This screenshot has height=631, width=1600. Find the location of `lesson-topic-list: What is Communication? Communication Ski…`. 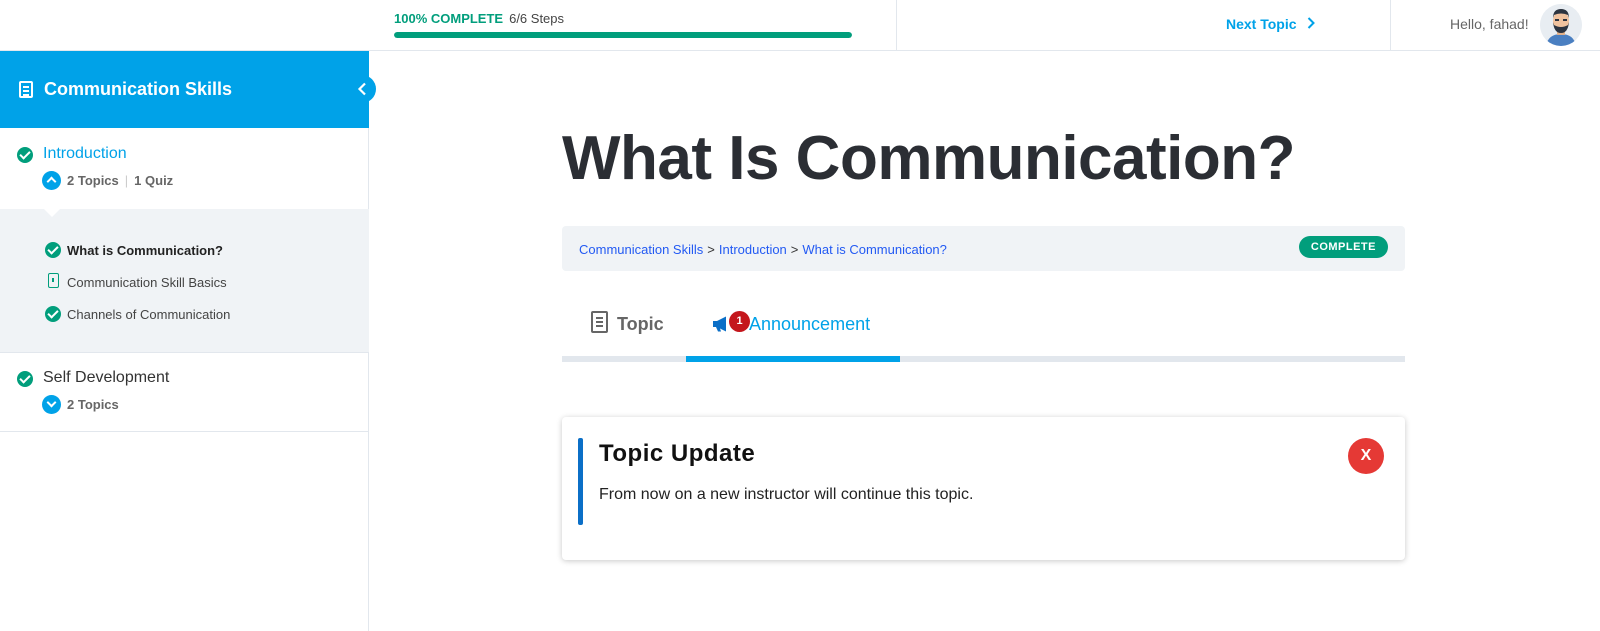

lesson-topic-list: What is Communication? Communication Ski… is located at coordinates (184, 280).